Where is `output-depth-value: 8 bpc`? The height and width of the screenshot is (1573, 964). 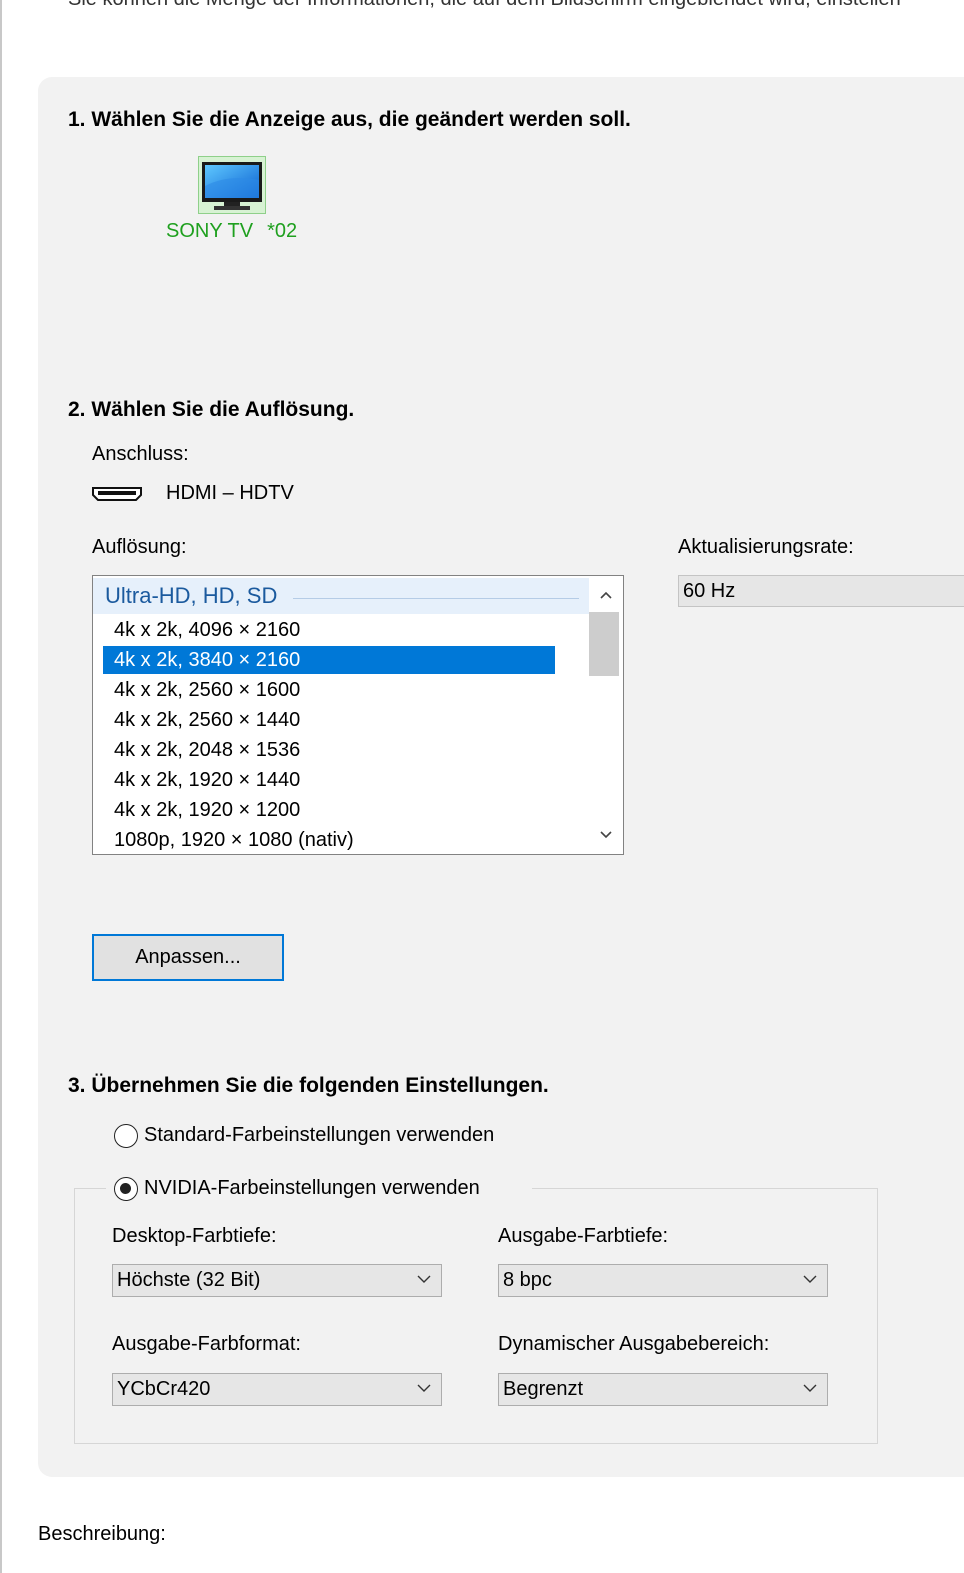
output-depth-value: 8 bpc is located at coordinates (527, 1280).